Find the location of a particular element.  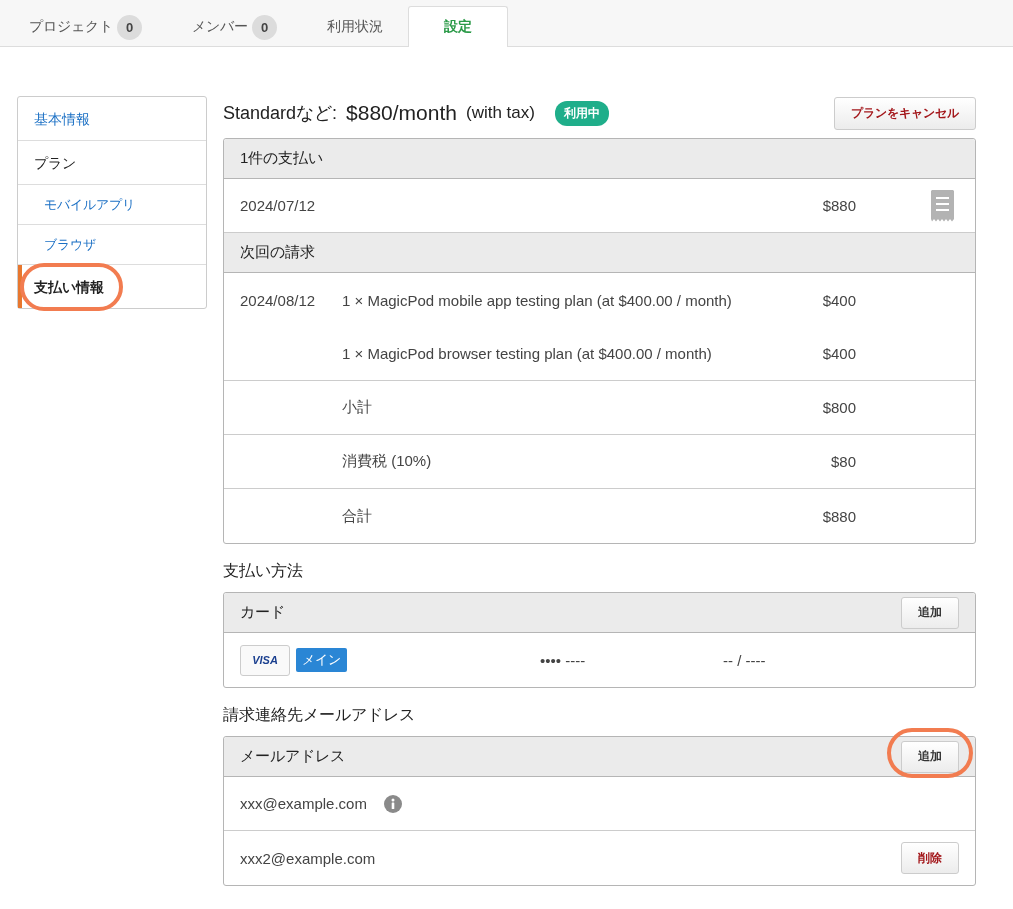

sidebar-item: 支払い情報 is located at coordinates (112, 286).